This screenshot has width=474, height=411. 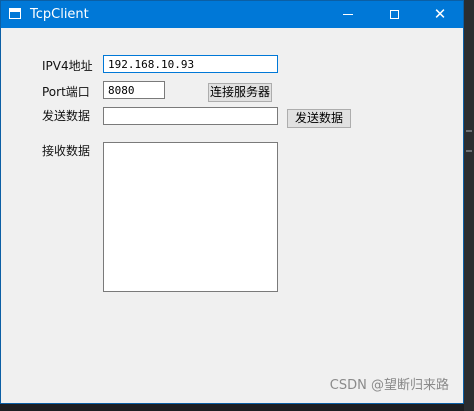 What do you see at coordinates (319, 118) in the screenshot?
I see `send-data-button: 发送数据` at bounding box center [319, 118].